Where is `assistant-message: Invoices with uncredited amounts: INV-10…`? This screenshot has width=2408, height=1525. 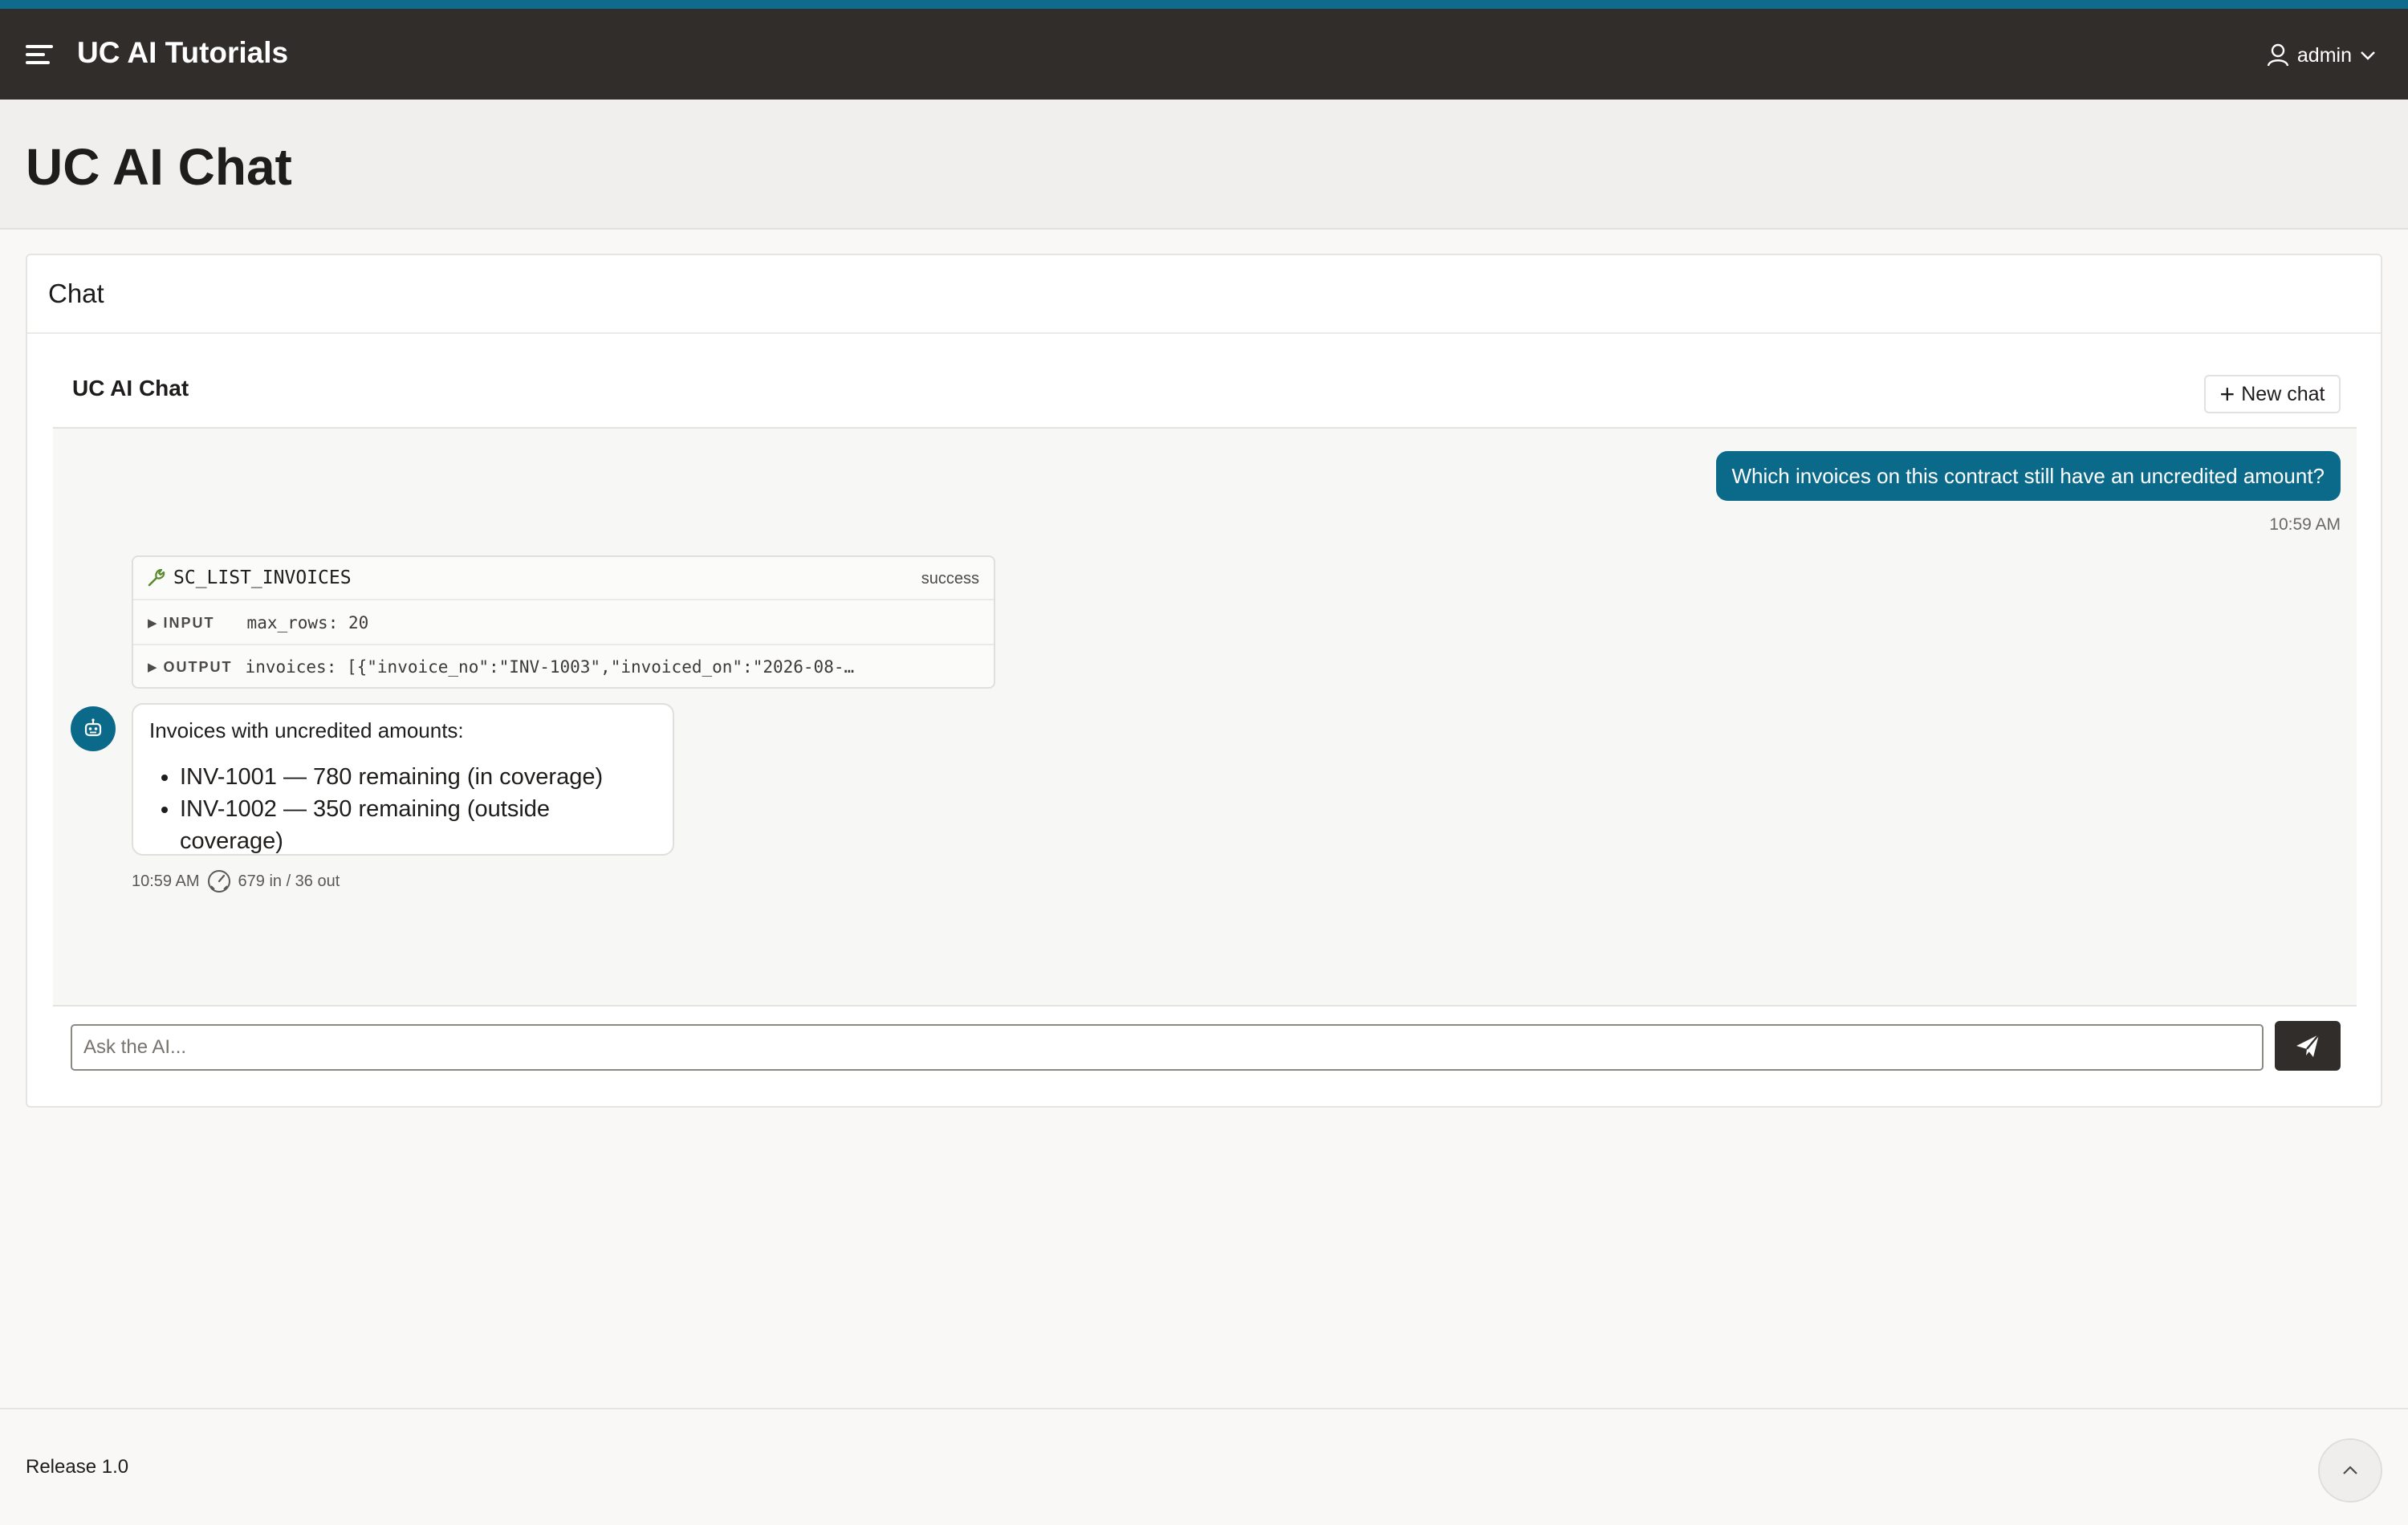
assistant-message: Invoices with uncredited amounts: INV-10… is located at coordinates (403, 780).